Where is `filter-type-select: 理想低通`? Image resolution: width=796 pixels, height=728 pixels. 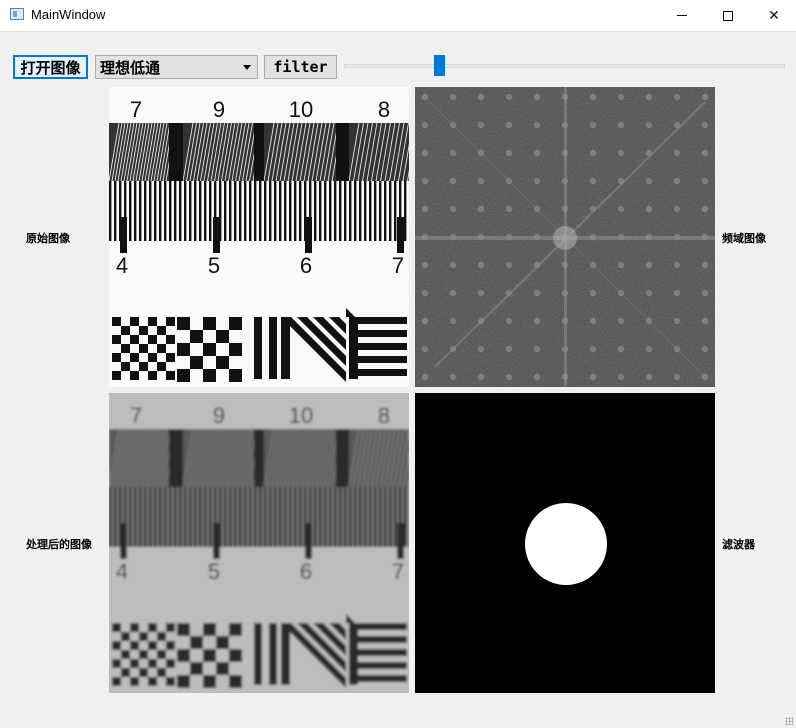
filter-type-select: 理想低通 is located at coordinates (176, 67).